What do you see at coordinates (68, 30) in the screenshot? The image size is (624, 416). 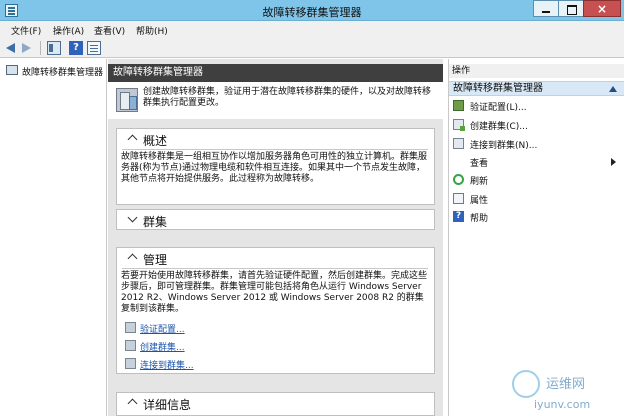 I see `menu-action: 操作(A)` at bounding box center [68, 30].